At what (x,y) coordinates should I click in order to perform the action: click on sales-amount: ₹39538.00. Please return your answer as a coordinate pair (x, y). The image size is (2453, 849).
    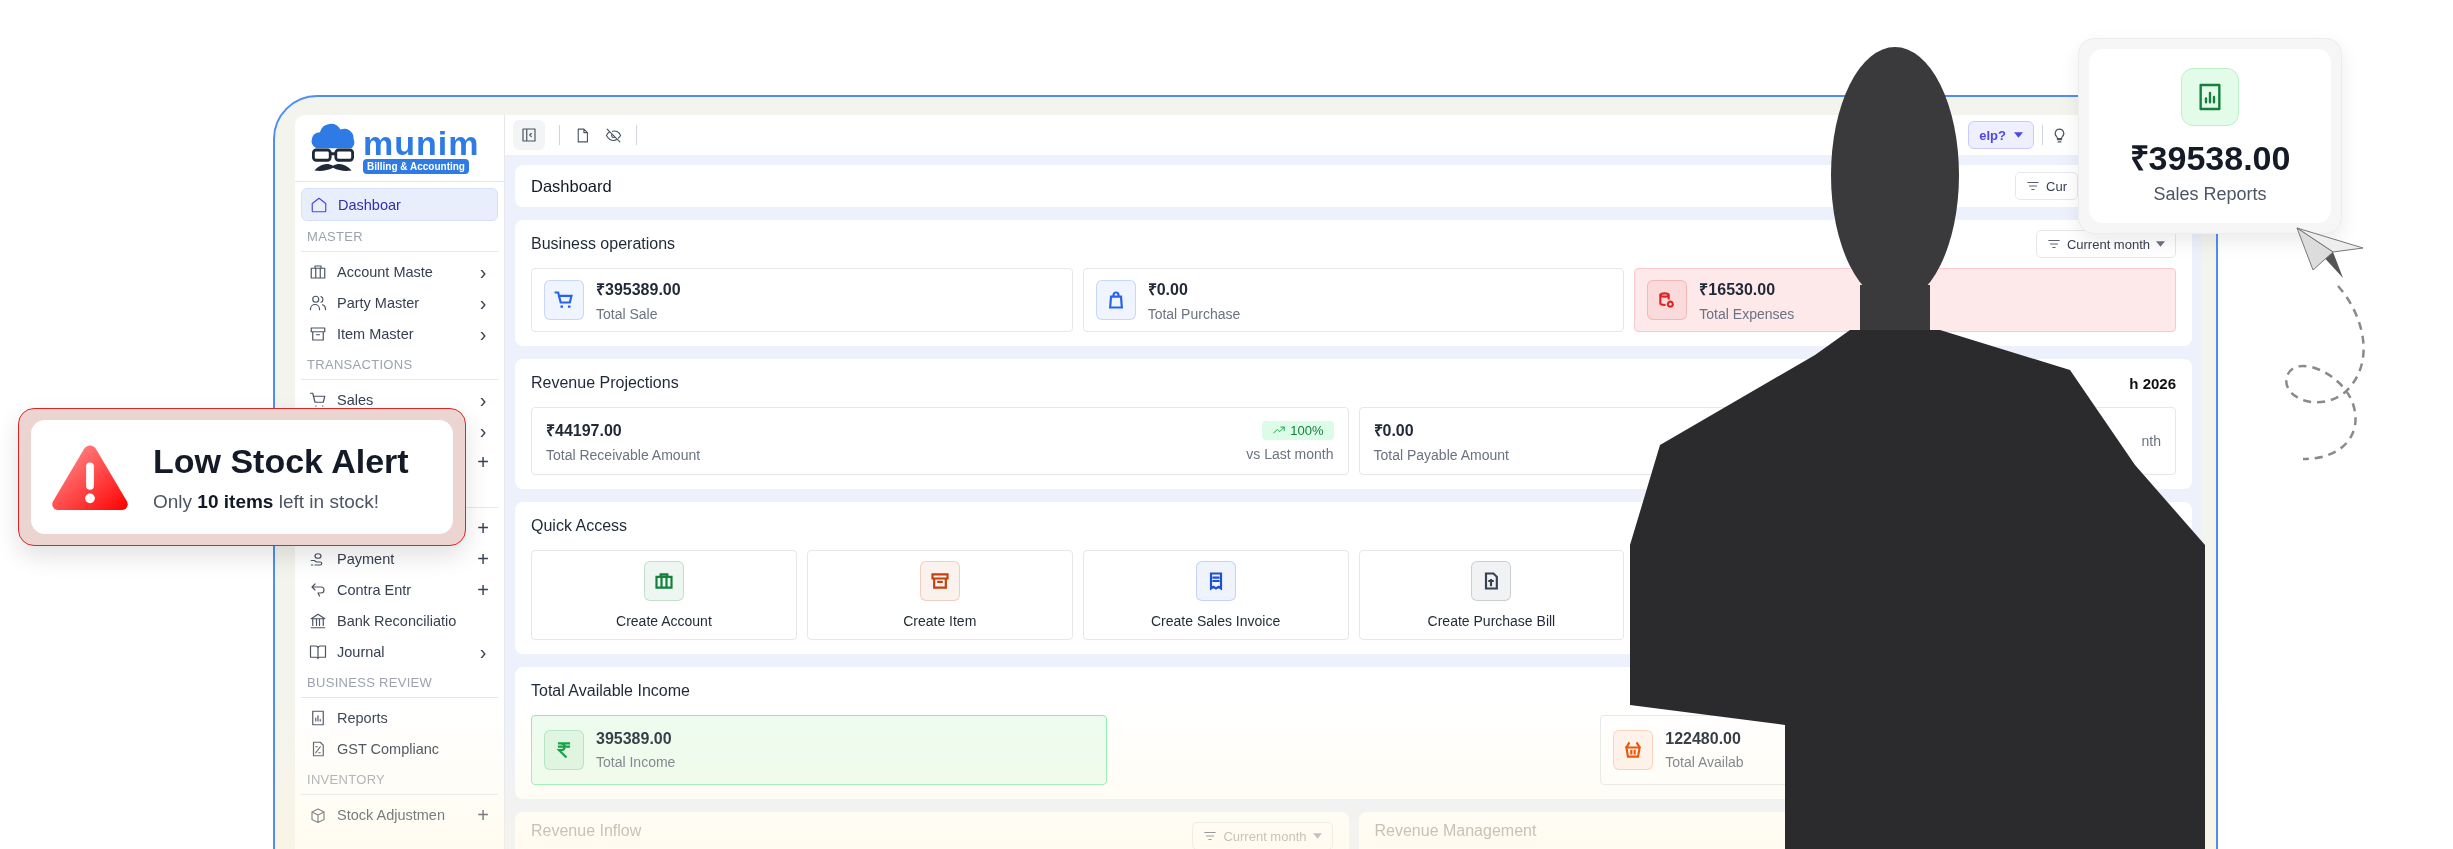
    Looking at the image, I should click on (2210, 158).